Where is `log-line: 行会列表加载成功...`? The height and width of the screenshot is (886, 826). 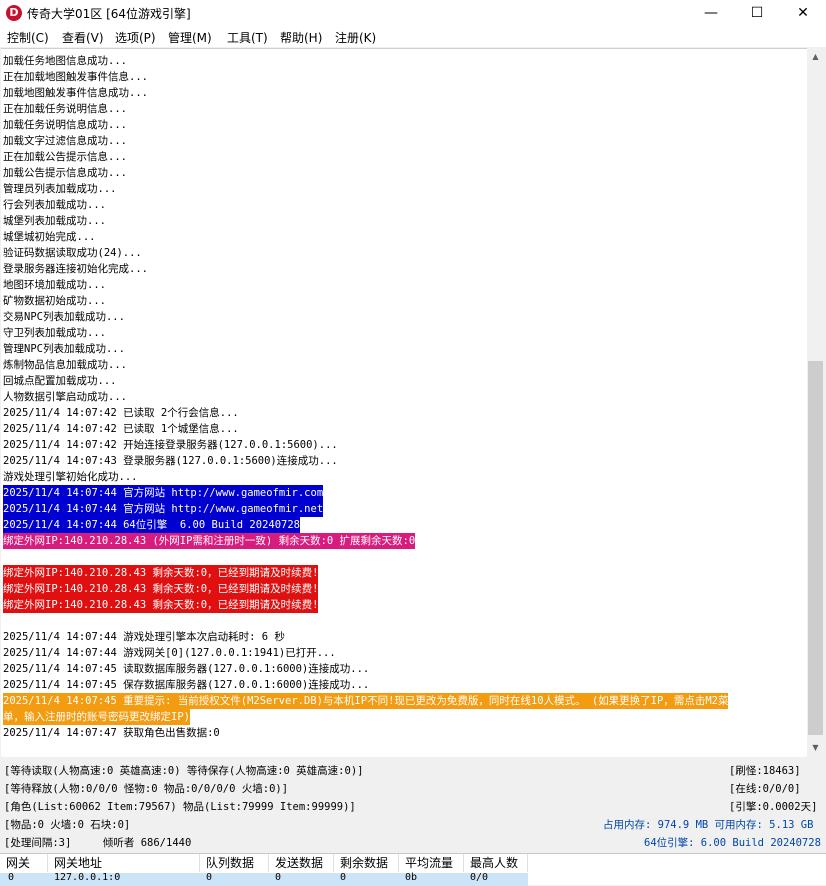
log-line: 行会列表加载成功... is located at coordinates (54, 205).